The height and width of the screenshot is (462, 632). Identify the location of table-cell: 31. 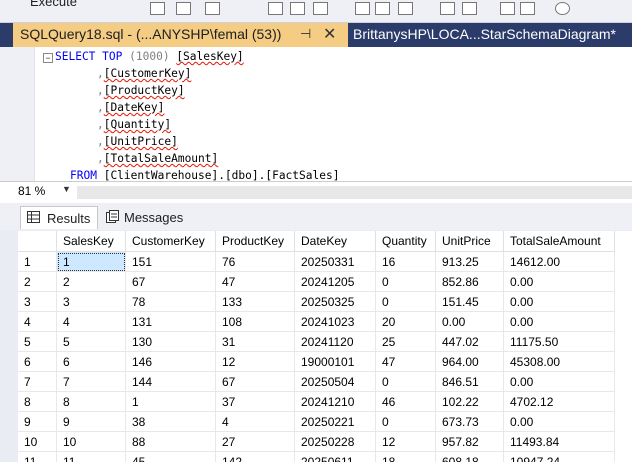
(255, 341).